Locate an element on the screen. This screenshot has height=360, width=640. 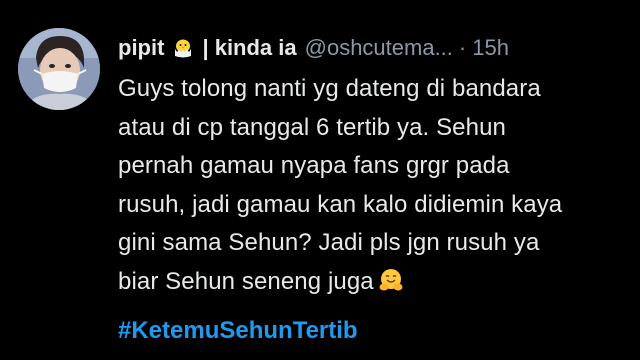
tweet-text-line: biar Sehun seneng juga is located at coordinates (246, 281).